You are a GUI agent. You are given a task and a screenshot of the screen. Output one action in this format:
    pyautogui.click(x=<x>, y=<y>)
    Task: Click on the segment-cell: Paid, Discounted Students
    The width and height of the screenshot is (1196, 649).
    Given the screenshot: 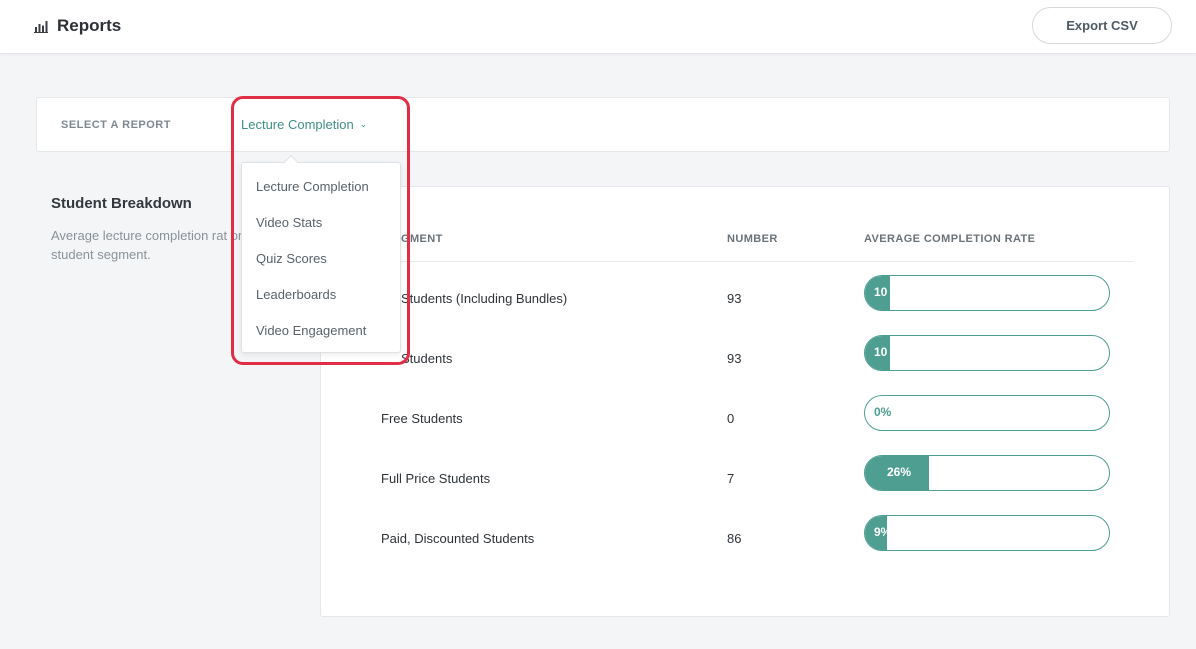 What is the action you would take?
    pyautogui.click(x=458, y=538)
    